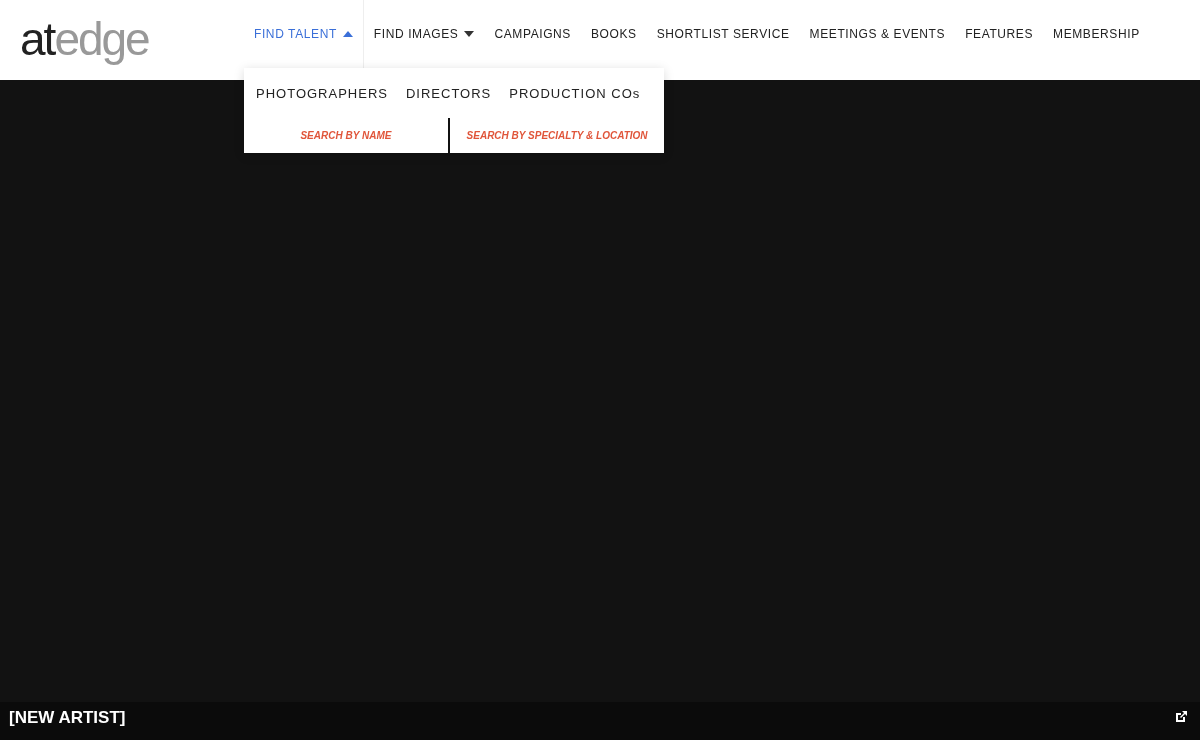 The width and height of the screenshot is (1200, 740). Describe the element at coordinates (614, 35) in the screenshot. I see `nav-item: BOOKS` at that location.